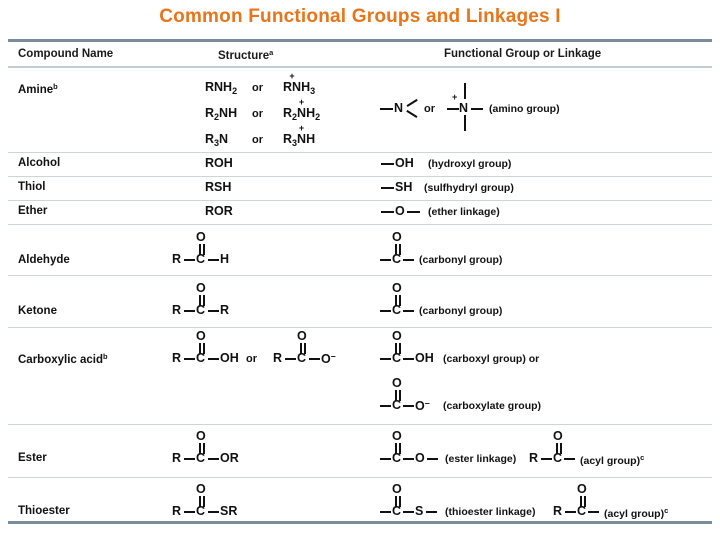 The image size is (720, 540). Describe the element at coordinates (32, 458) in the screenshot. I see `table-row-ester-name: Ester` at that location.